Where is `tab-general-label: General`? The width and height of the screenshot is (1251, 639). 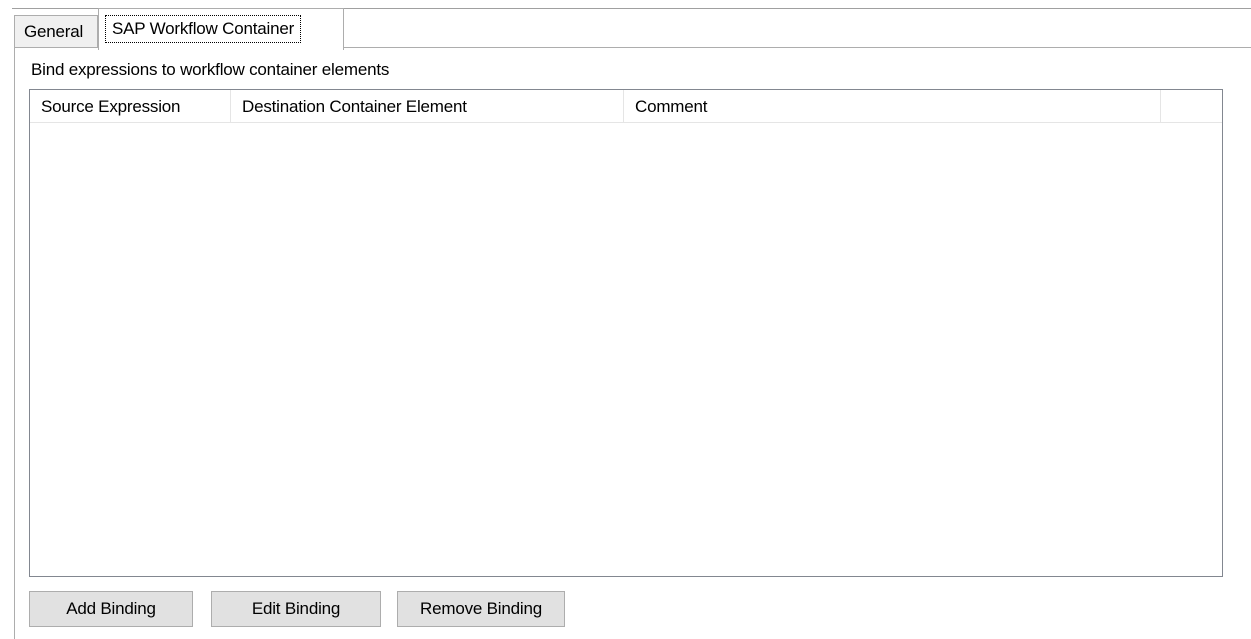
tab-general-label: General is located at coordinates (54, 31).